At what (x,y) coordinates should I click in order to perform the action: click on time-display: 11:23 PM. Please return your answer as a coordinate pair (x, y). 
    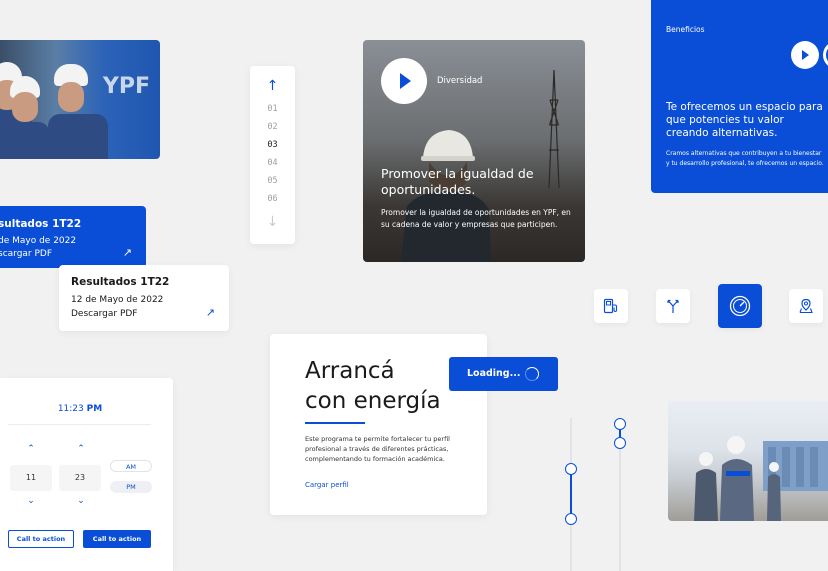
    Looking at the image, I should click on (80, 409).